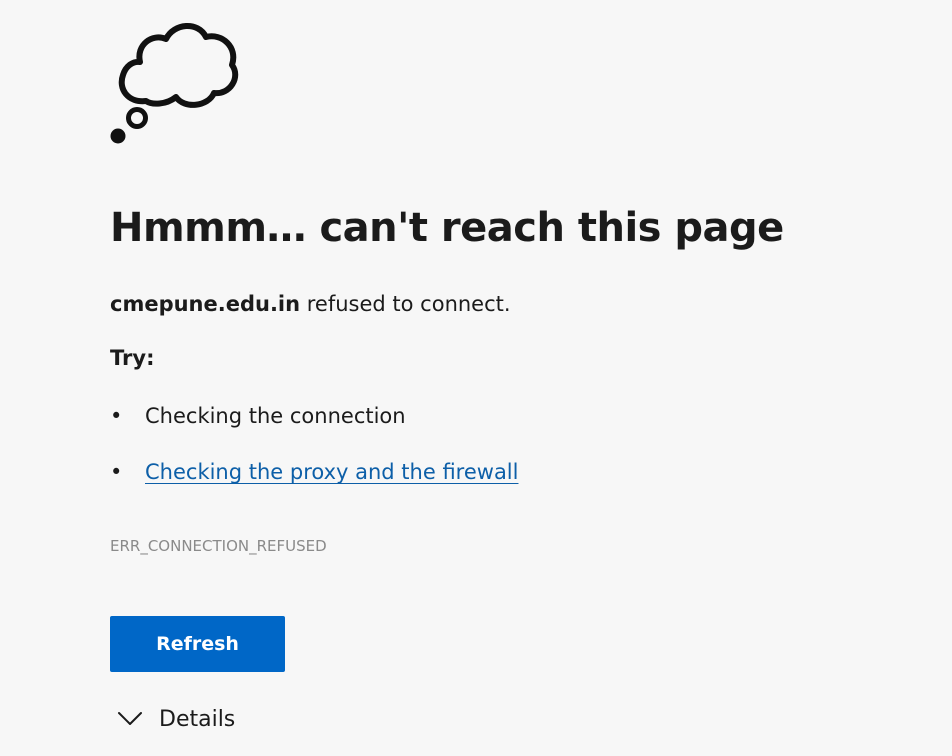  What do you see at coordinates (331, 472) in the screenshot?
I see `proxy-firewall-link: Checking the proxy and the firewall` at bounding box center [331, 472].